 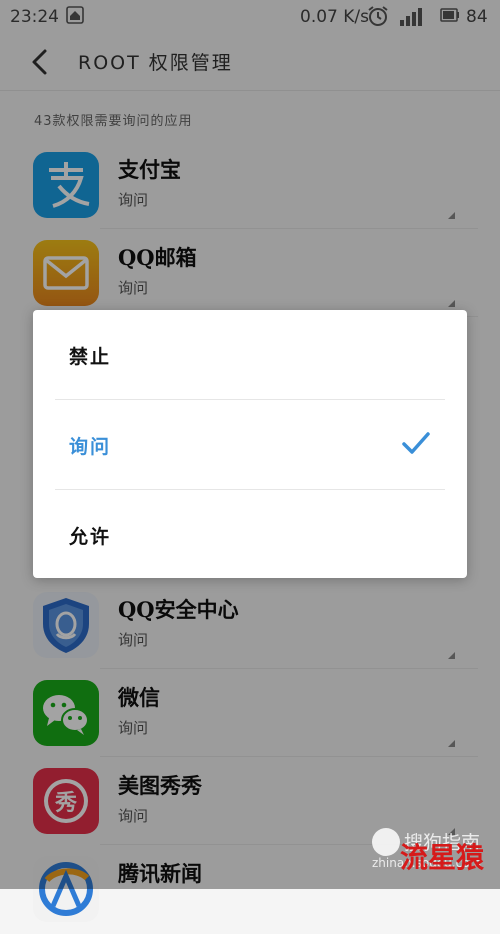 I want to click on sogou-logo-icon, so click(x=386, y=842).